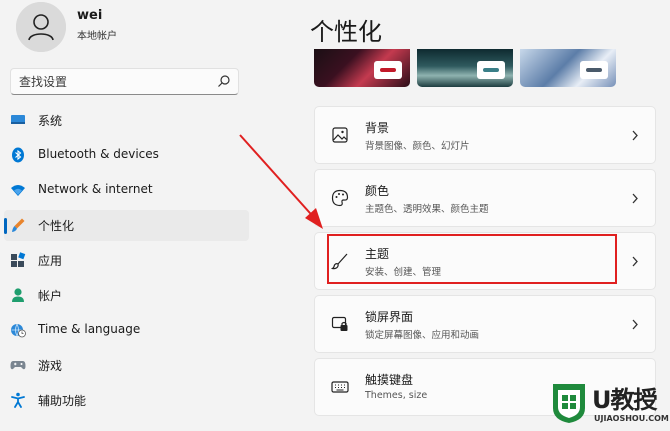 The width and height of the screenshot is (670, 431). Describe the element at coordinates (114, 82) in the screenshot. I see `search-input` at that location.